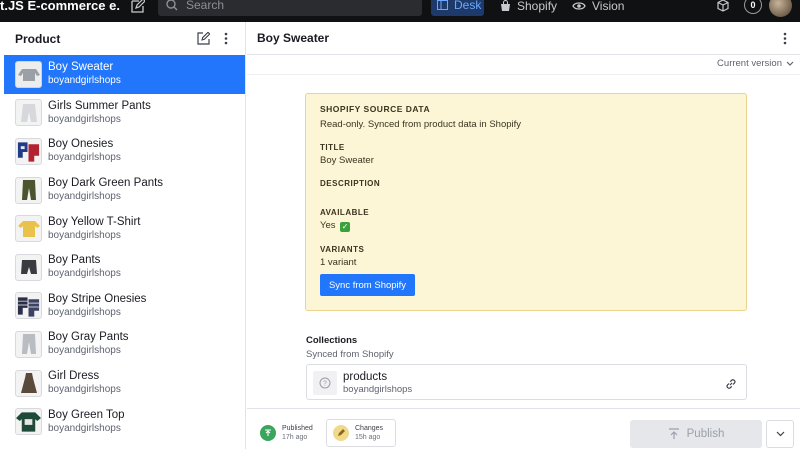  Describe the element at coordinates (122, 38) in the screenshot. I see `sidebar-header: Product` at that location.